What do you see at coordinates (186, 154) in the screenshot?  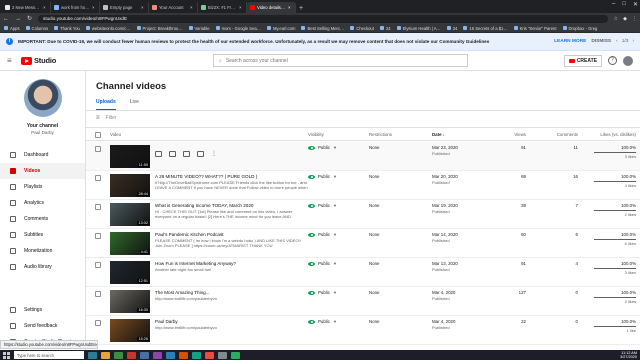 I see `comments-icon` at bounding box center [186, 154].